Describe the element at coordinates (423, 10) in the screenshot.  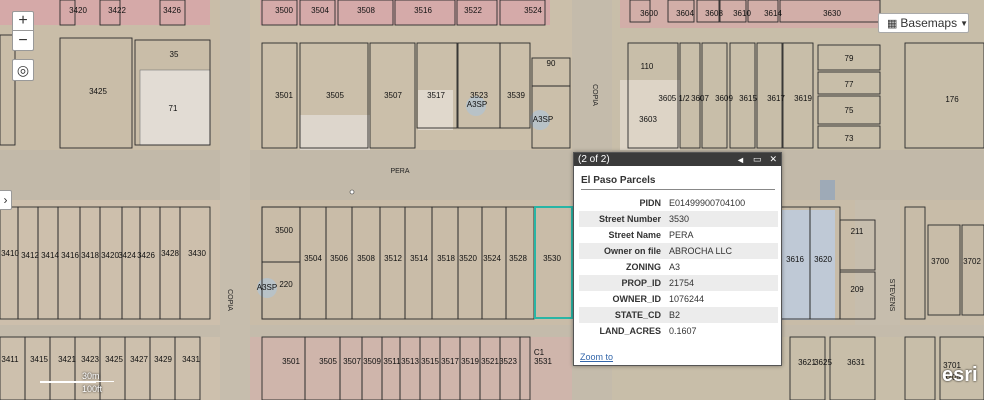
I see `parcel-label: 3516` at that location.